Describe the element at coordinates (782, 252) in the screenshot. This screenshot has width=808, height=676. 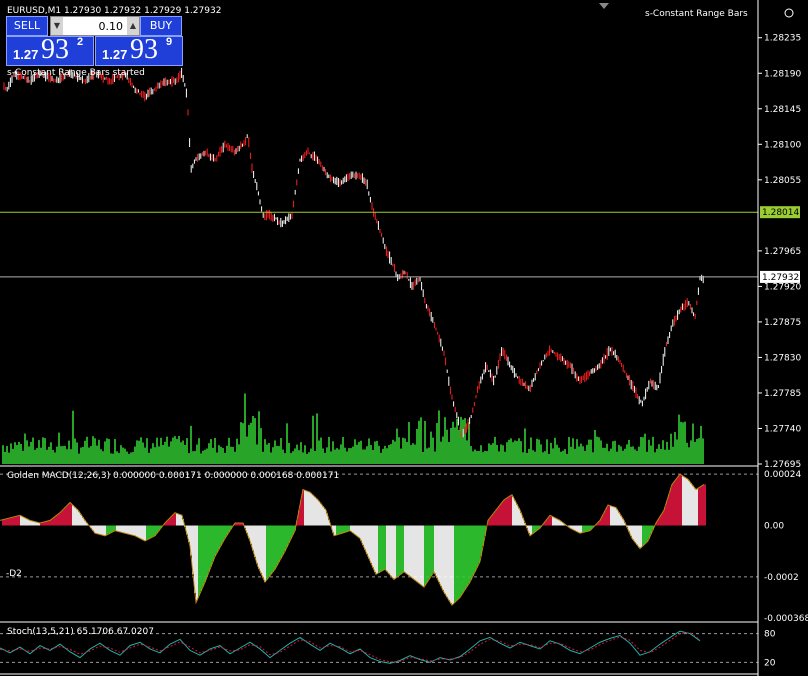
I see `price-tick-label-5: 1.27965` at that location.